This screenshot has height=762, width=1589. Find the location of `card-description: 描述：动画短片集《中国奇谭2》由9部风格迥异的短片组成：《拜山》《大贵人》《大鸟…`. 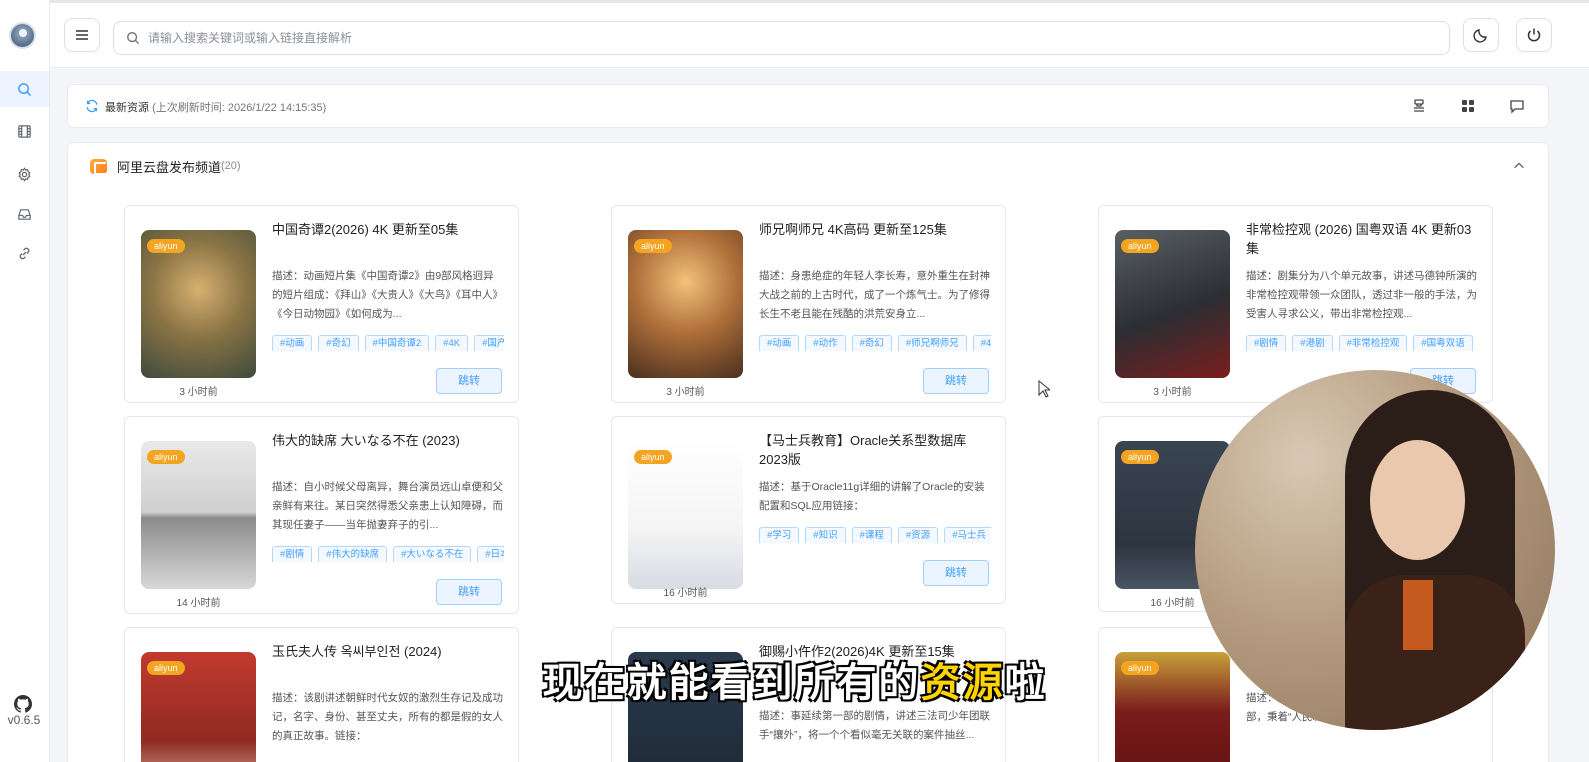

card-description: 描述：动画短片集《中国奇谭2》由9部风格迥异的短片组成：《拜山》《大贵人》《大鸟… is located at coordinates (387, 295).